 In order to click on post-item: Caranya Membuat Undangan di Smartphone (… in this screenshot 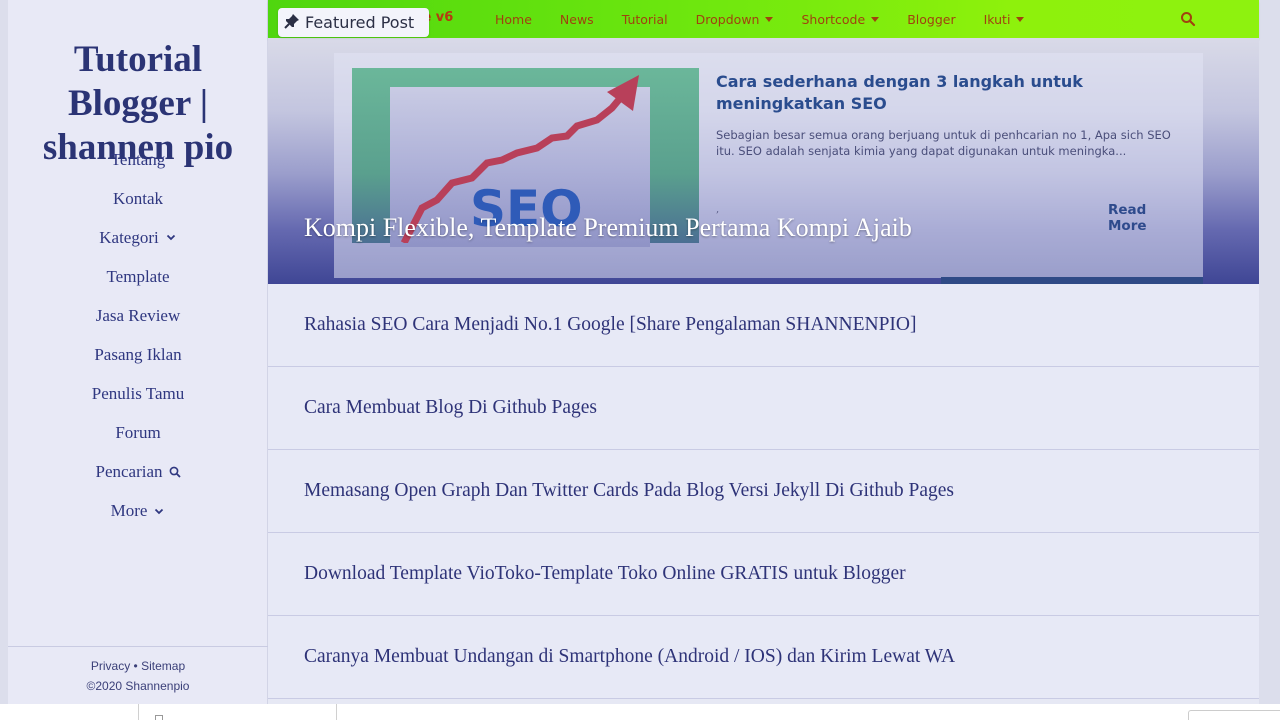, I will do `click(763, 657)`.